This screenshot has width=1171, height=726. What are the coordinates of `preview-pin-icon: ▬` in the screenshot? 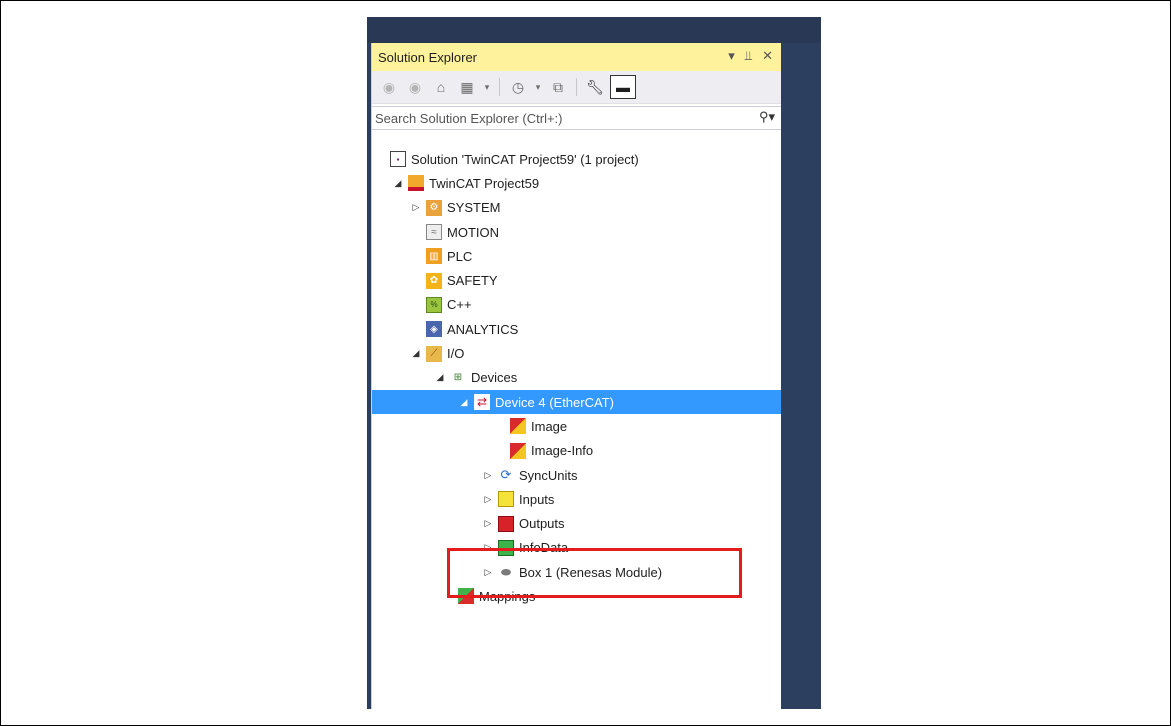 It's located at (623, 87).